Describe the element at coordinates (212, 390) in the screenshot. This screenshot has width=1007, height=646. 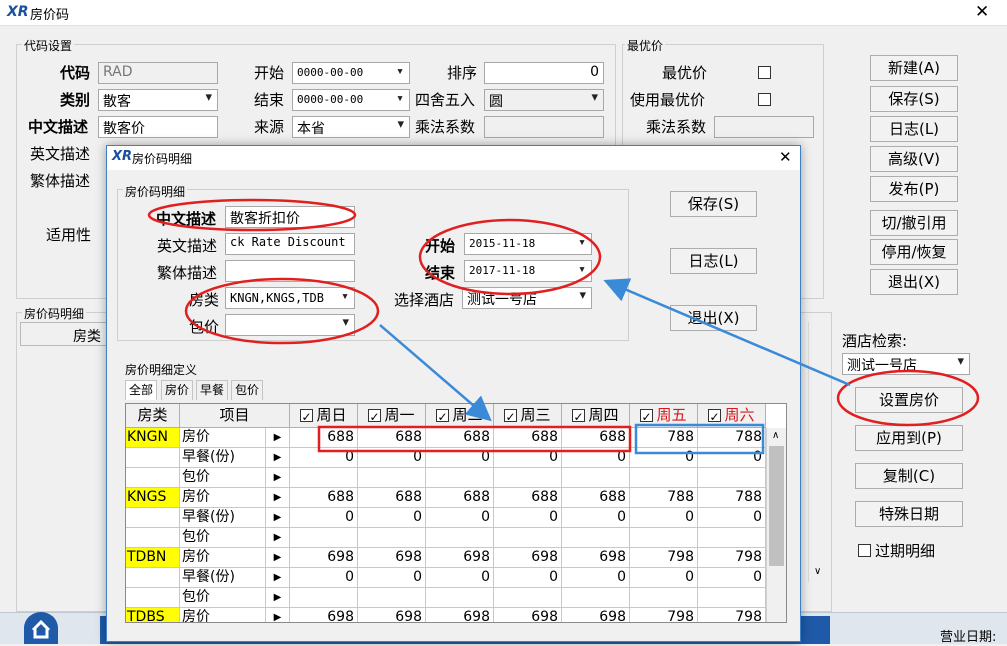
I see `tab-breakfast: 早餐` at that location.